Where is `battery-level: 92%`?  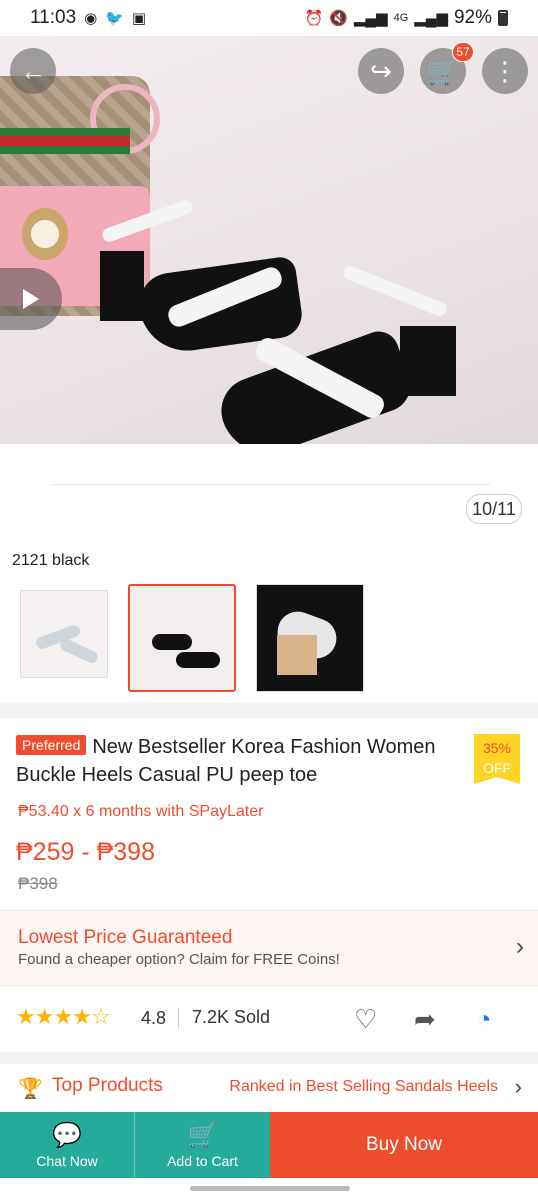 battery-level: 92% is located at coordinates (472, 17).